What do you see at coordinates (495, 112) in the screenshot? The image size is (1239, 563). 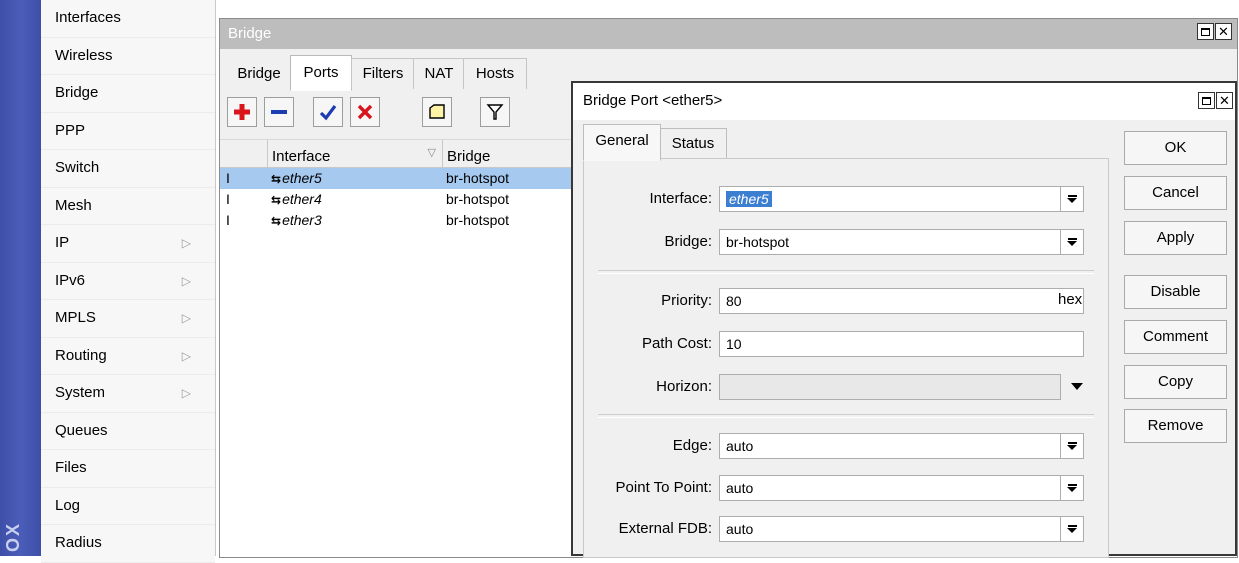 I see `filter-button` at bounding box center [495, 112].